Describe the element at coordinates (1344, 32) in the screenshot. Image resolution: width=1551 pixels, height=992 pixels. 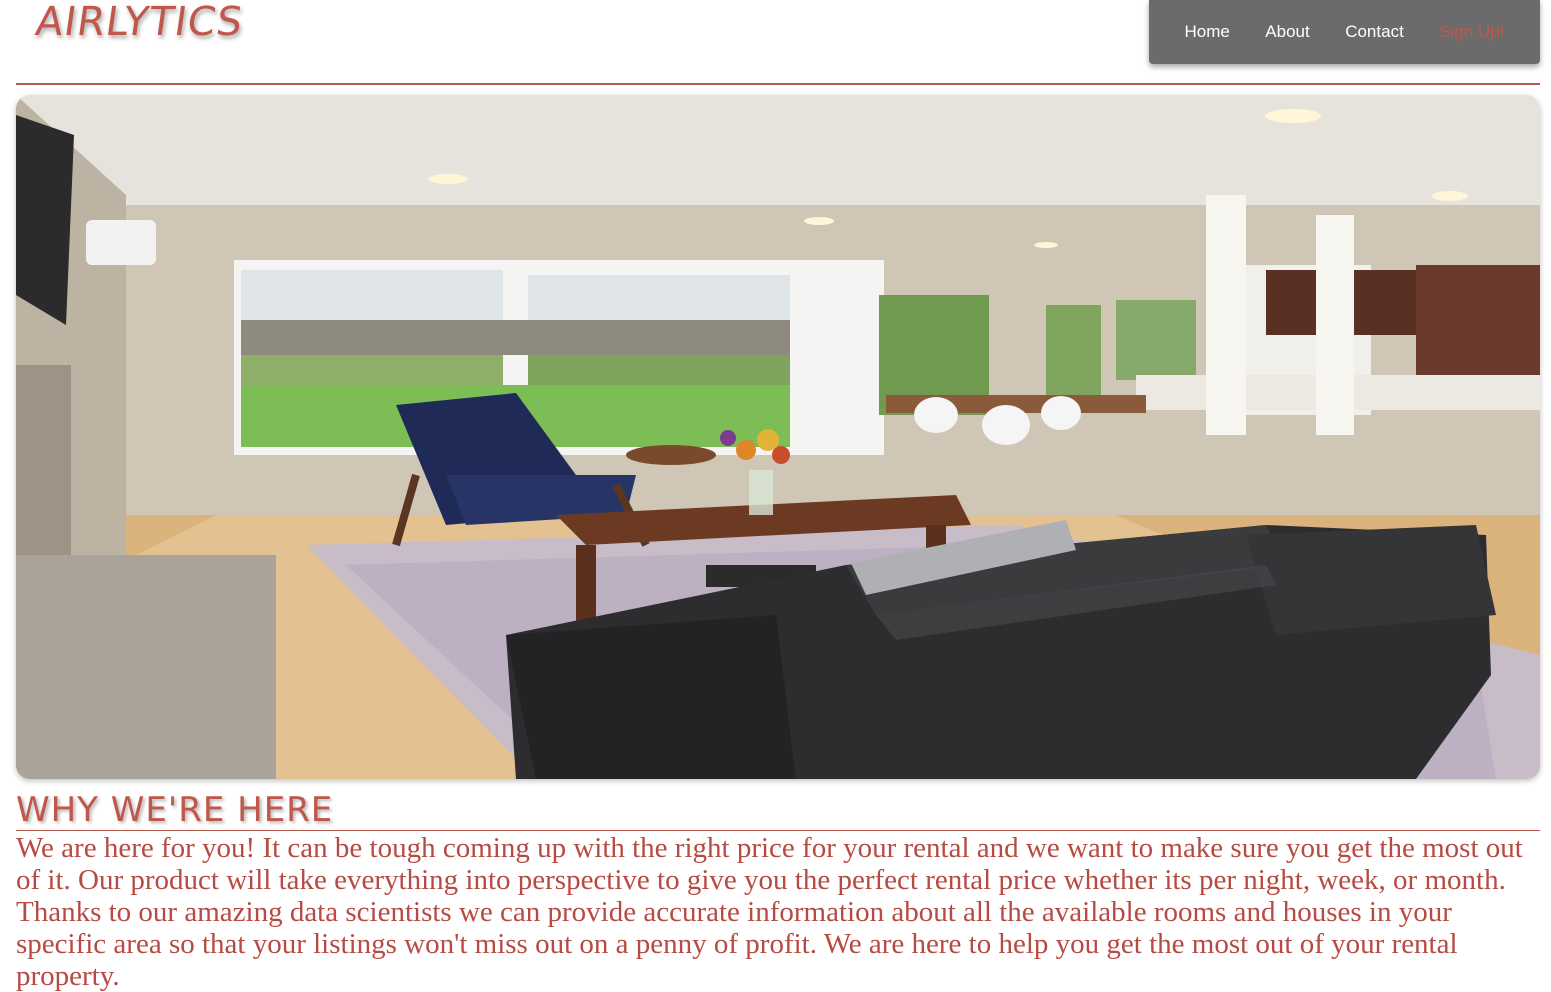
I see `top-nav: Home About Contact Sign Up!` at that location.